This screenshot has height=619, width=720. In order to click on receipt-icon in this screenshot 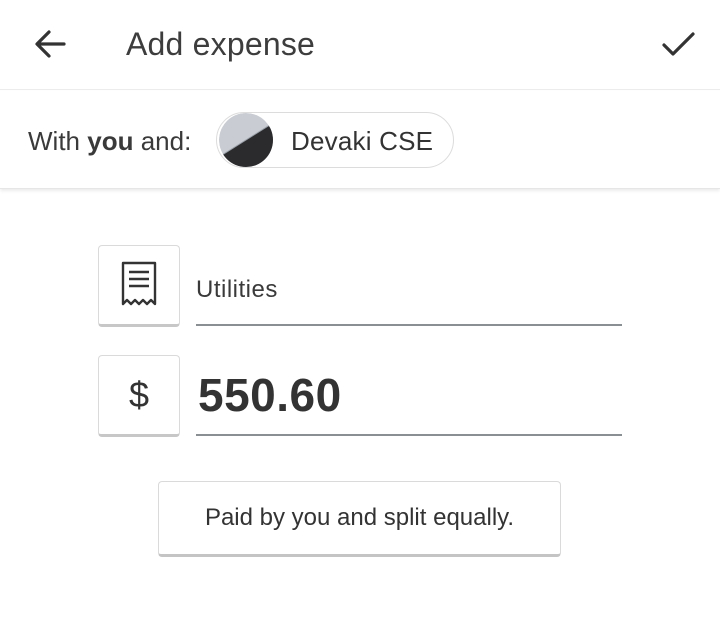, I will do `click(139, 283)`.